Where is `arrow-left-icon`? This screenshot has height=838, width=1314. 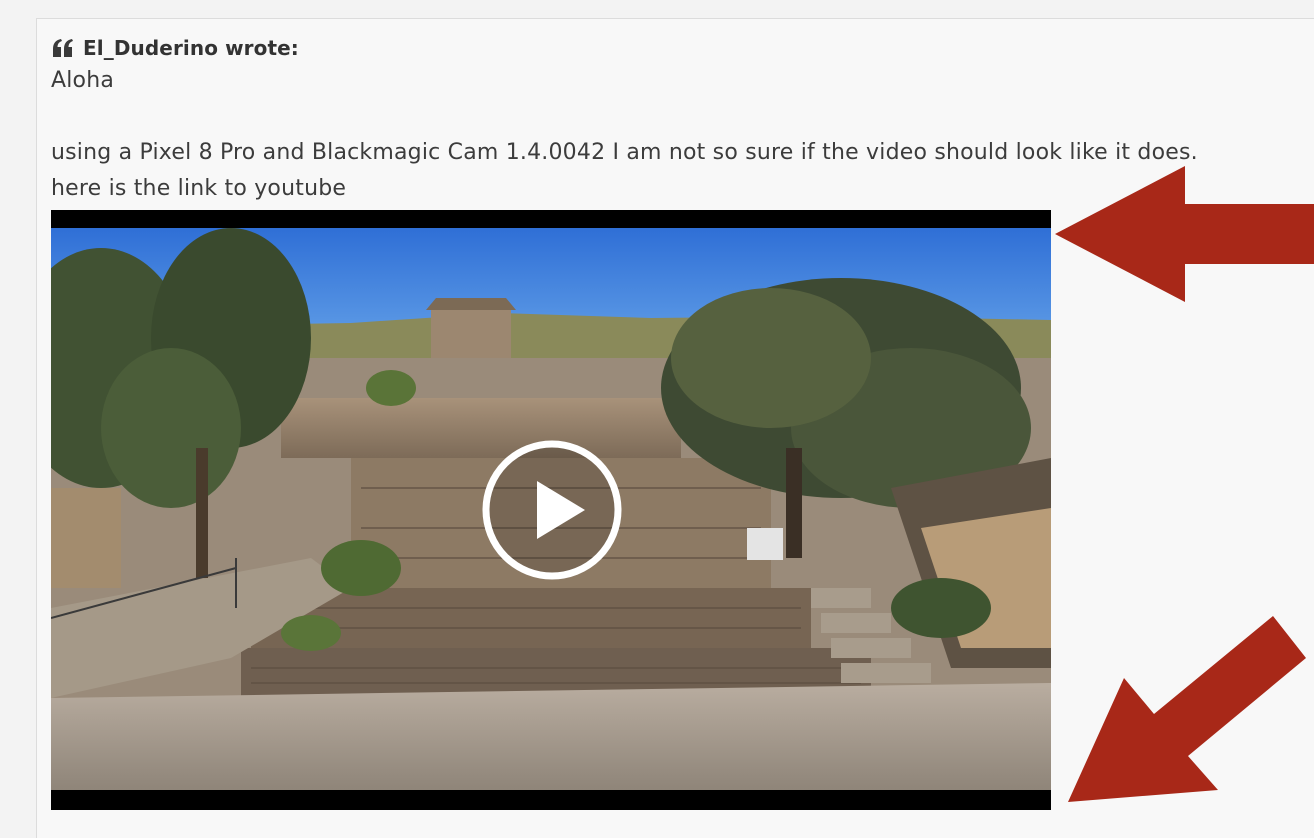
arrow-left-icon is located at coordinates (1184, 234).